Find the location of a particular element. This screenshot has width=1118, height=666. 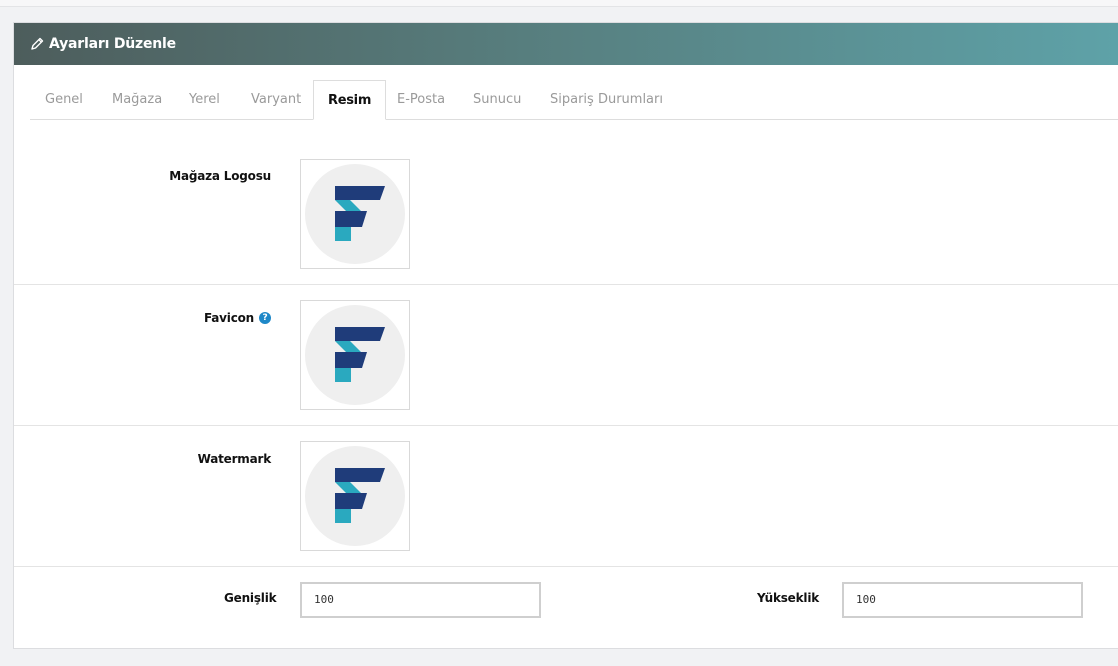

store-logo-image is located at coordinates (355, 214).